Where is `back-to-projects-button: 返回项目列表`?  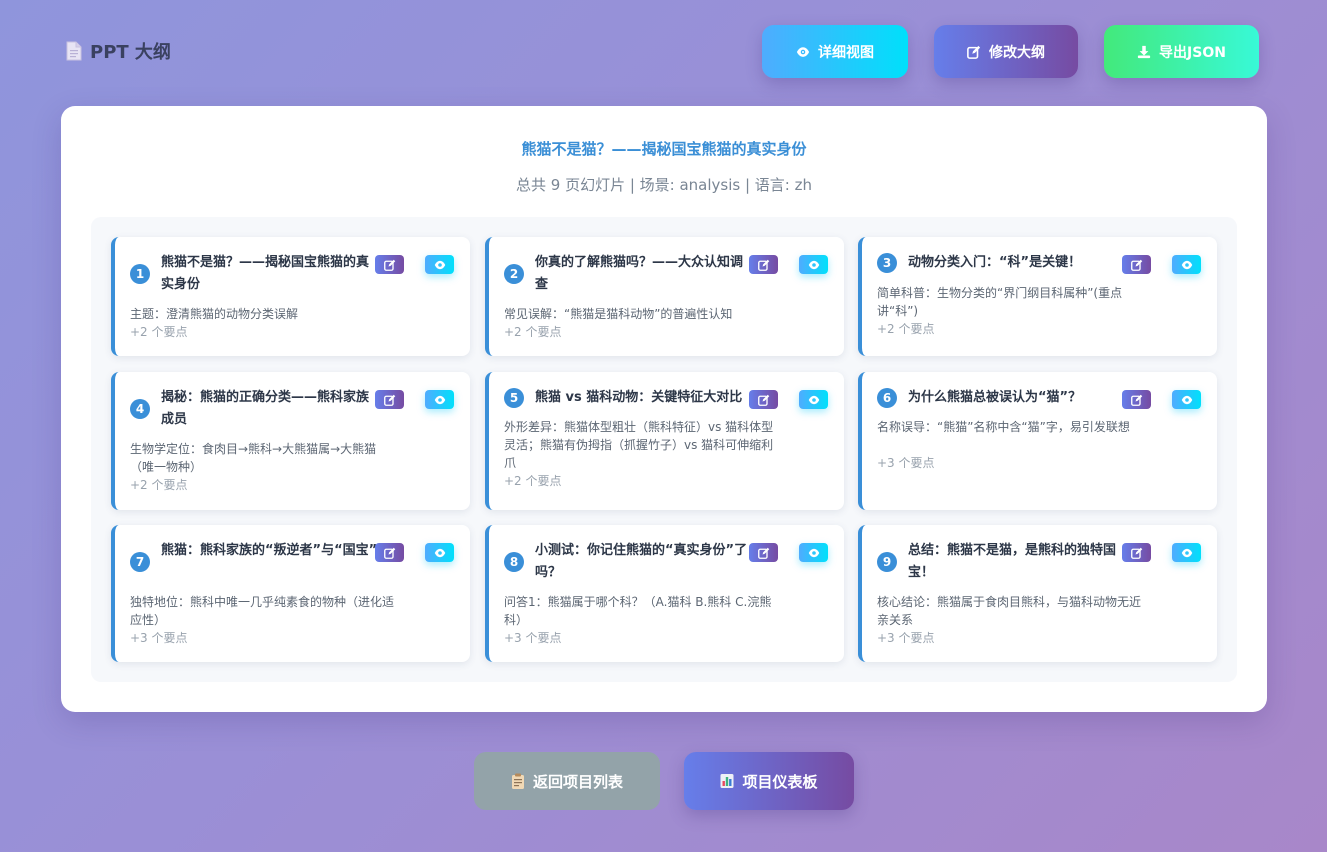
back-to-projects-button: 返回项目列表 is located at coordinates (567, 781).